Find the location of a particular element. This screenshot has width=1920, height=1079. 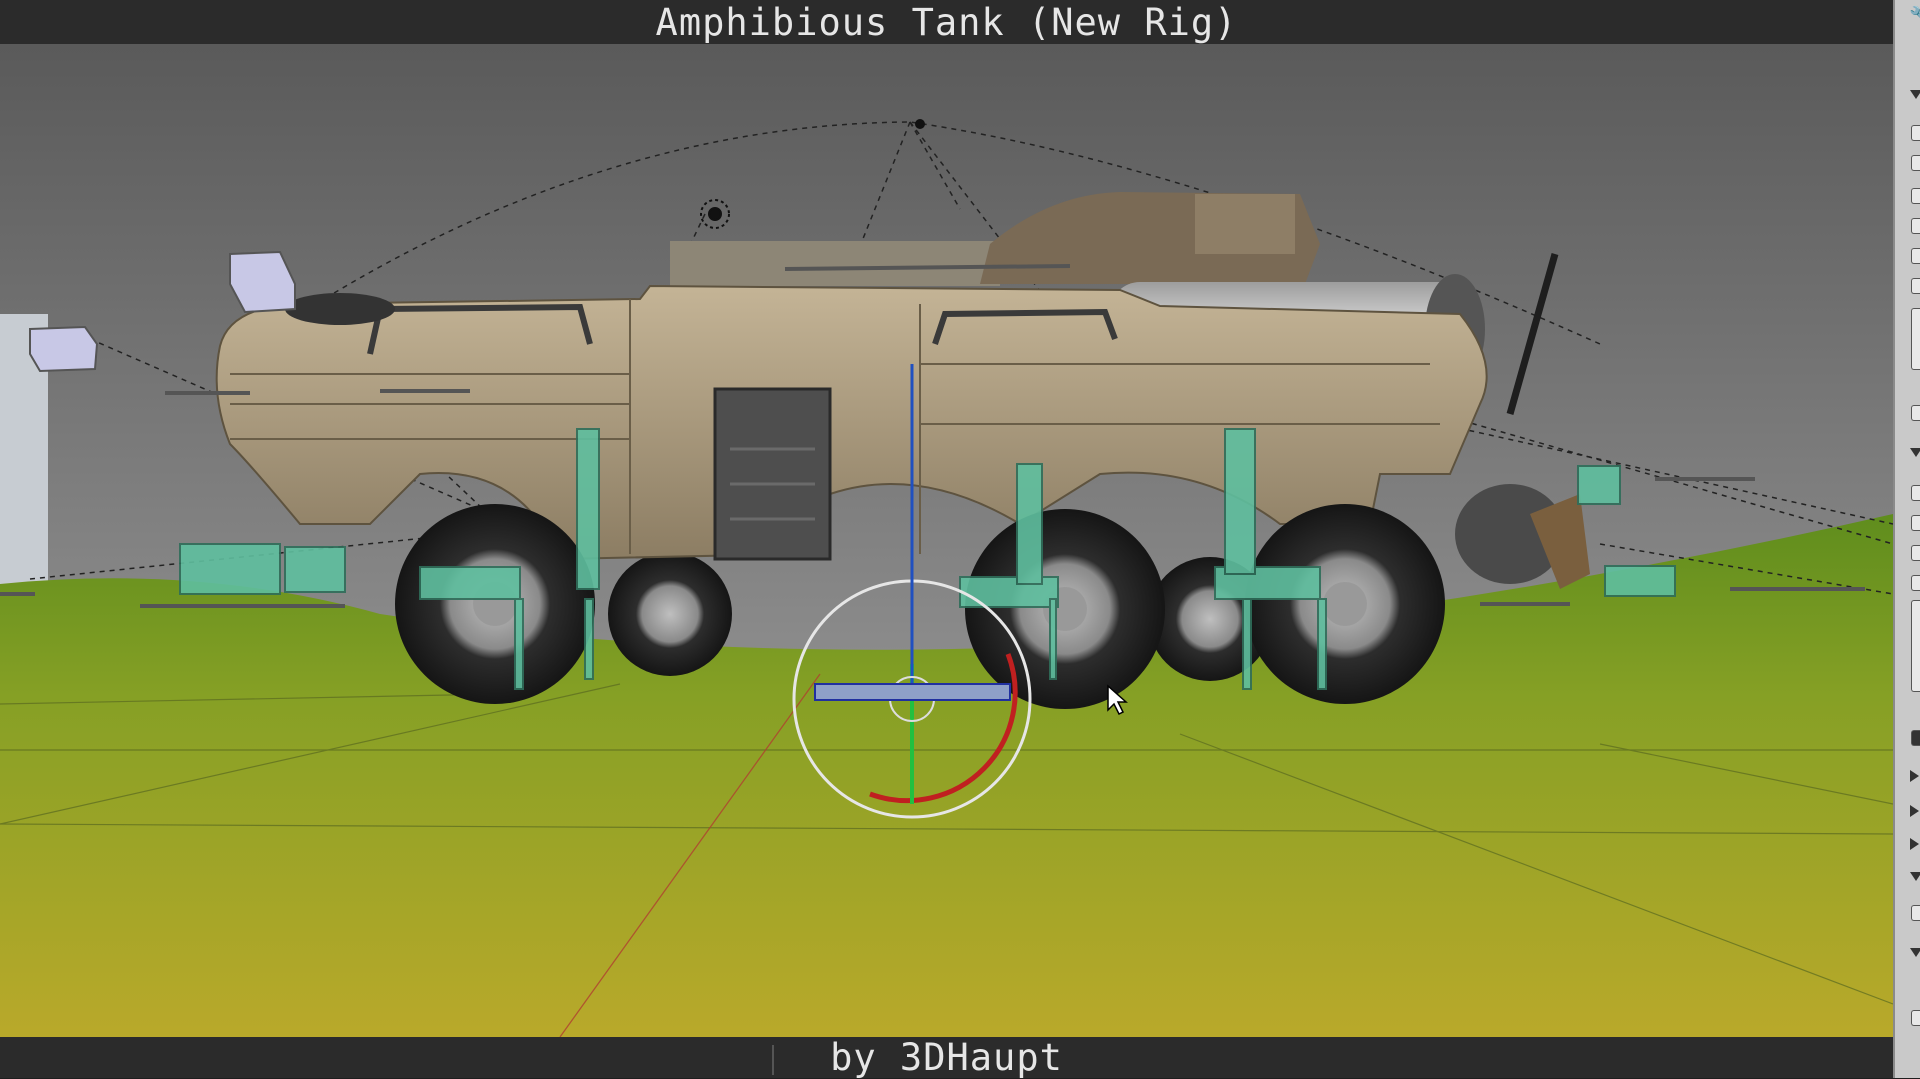

properties-panel: 🔧 is located at coordinates (1906, 539).